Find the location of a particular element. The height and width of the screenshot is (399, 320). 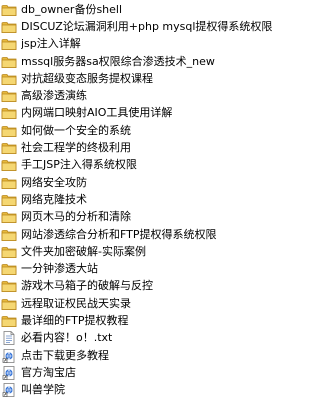

list-item-label: 对抗超级变态服务提权课程 is located at coordinates (87, 78).